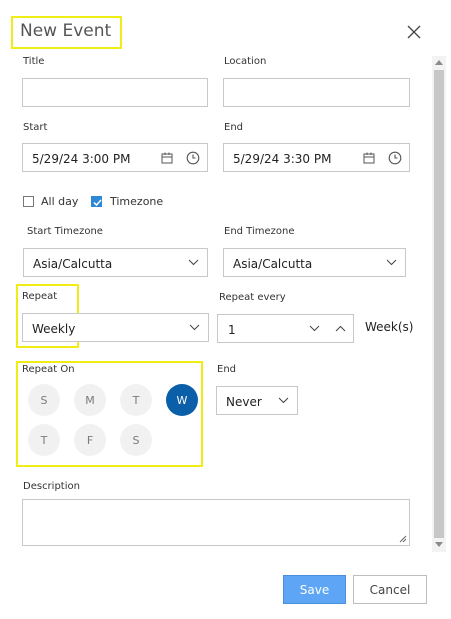 Image resolution: width=451 pixels, height=619 pixels. What do you see at coordinates (65, 231) in the screenshot?
I see `start-timezone-label: Start Timezone` at bounding box center [65, 231].